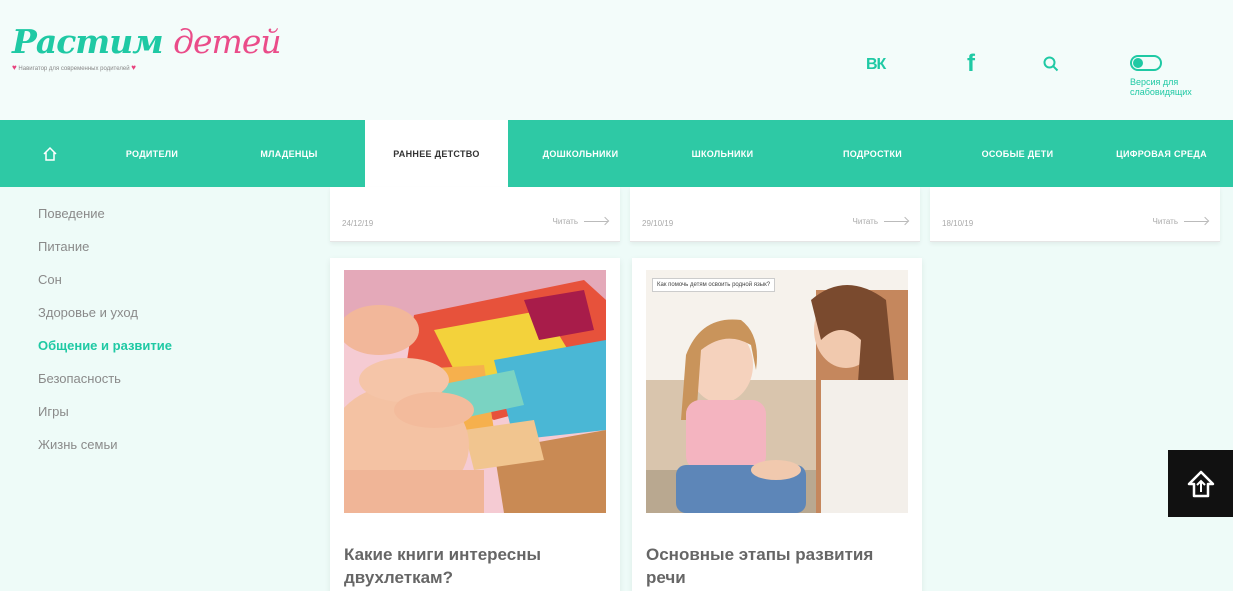  What do you see at coordinates (74, 69) in the screenshot?
I see `logo-tagline: Навигатор для современных родителей` at bounding box center [74, 69].